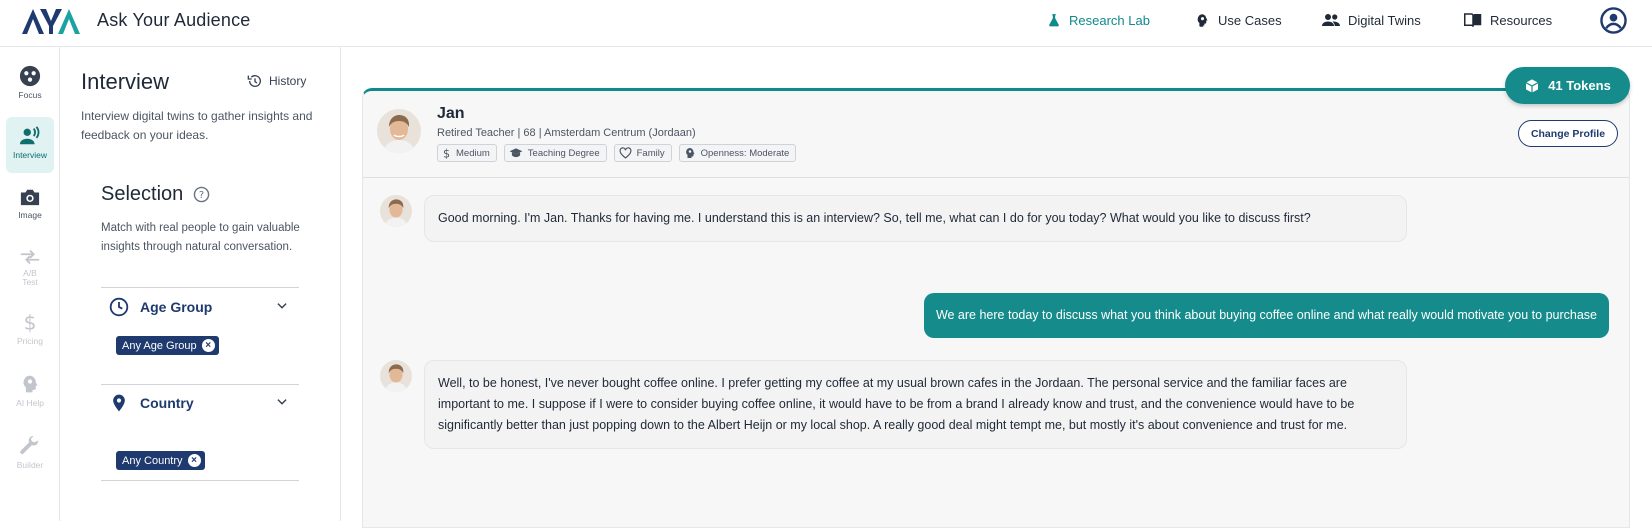 The height and width of the screenshot is (528, 1652). What do you see at coordinates (29, 444) in the screenshot?
I see `wrench-icon` at bounding box center [29, 444].